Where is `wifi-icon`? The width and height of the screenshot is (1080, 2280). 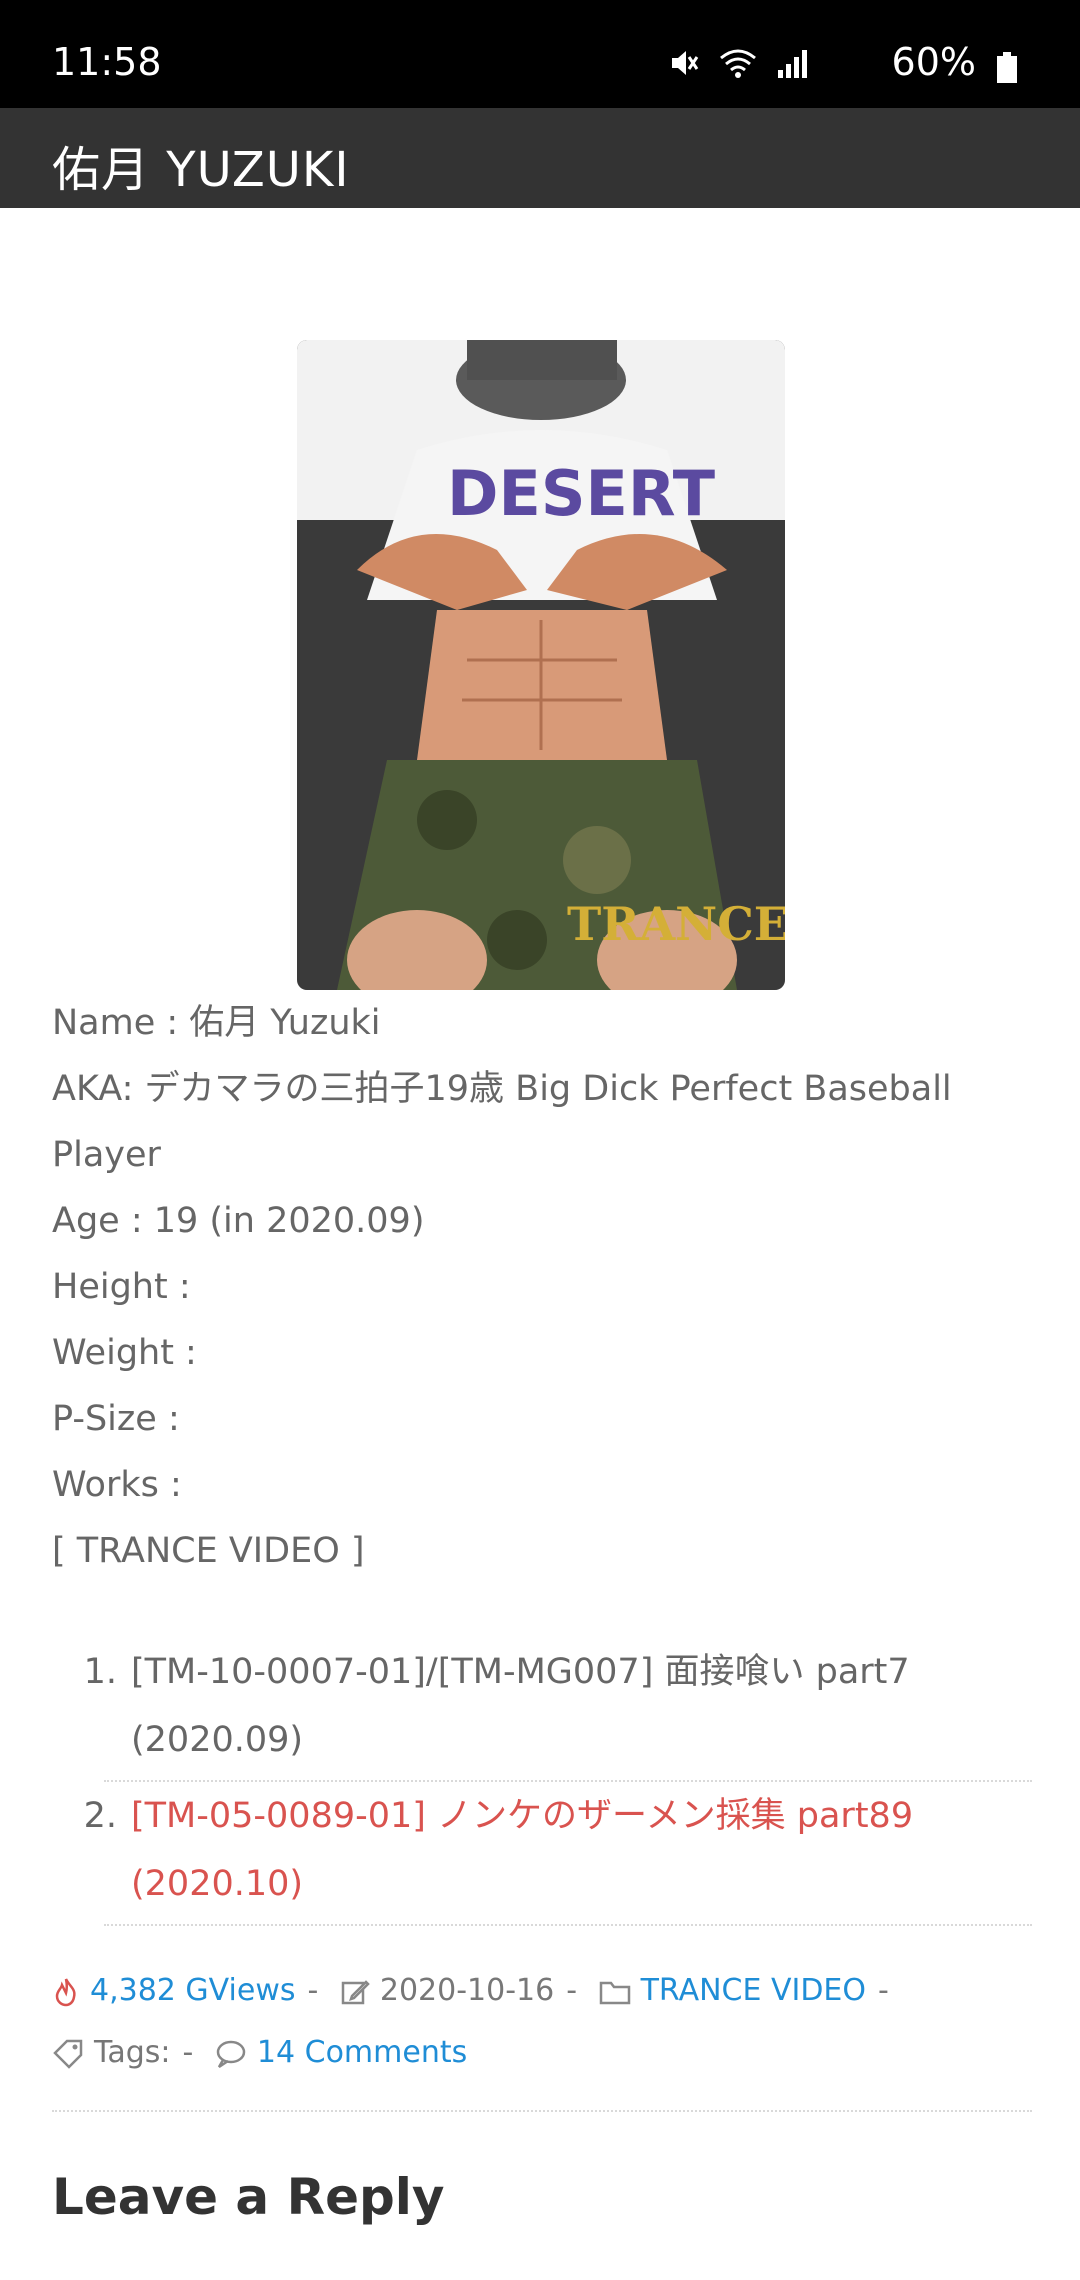 wifi-icon is located at coordinates (738, 63).